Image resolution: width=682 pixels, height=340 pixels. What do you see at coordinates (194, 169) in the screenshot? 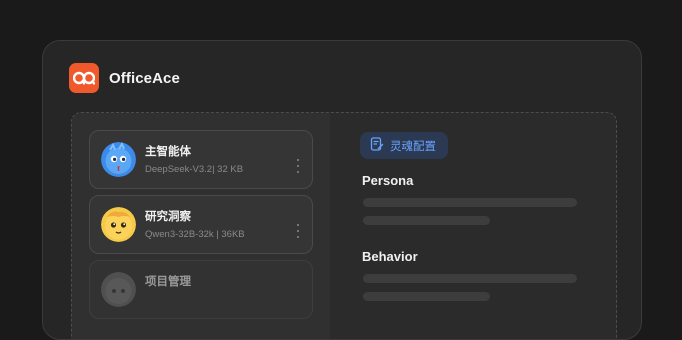
I see `agent-meta: DeepSeek-V3.2| 32 KB` at bounding box center [194, 169].